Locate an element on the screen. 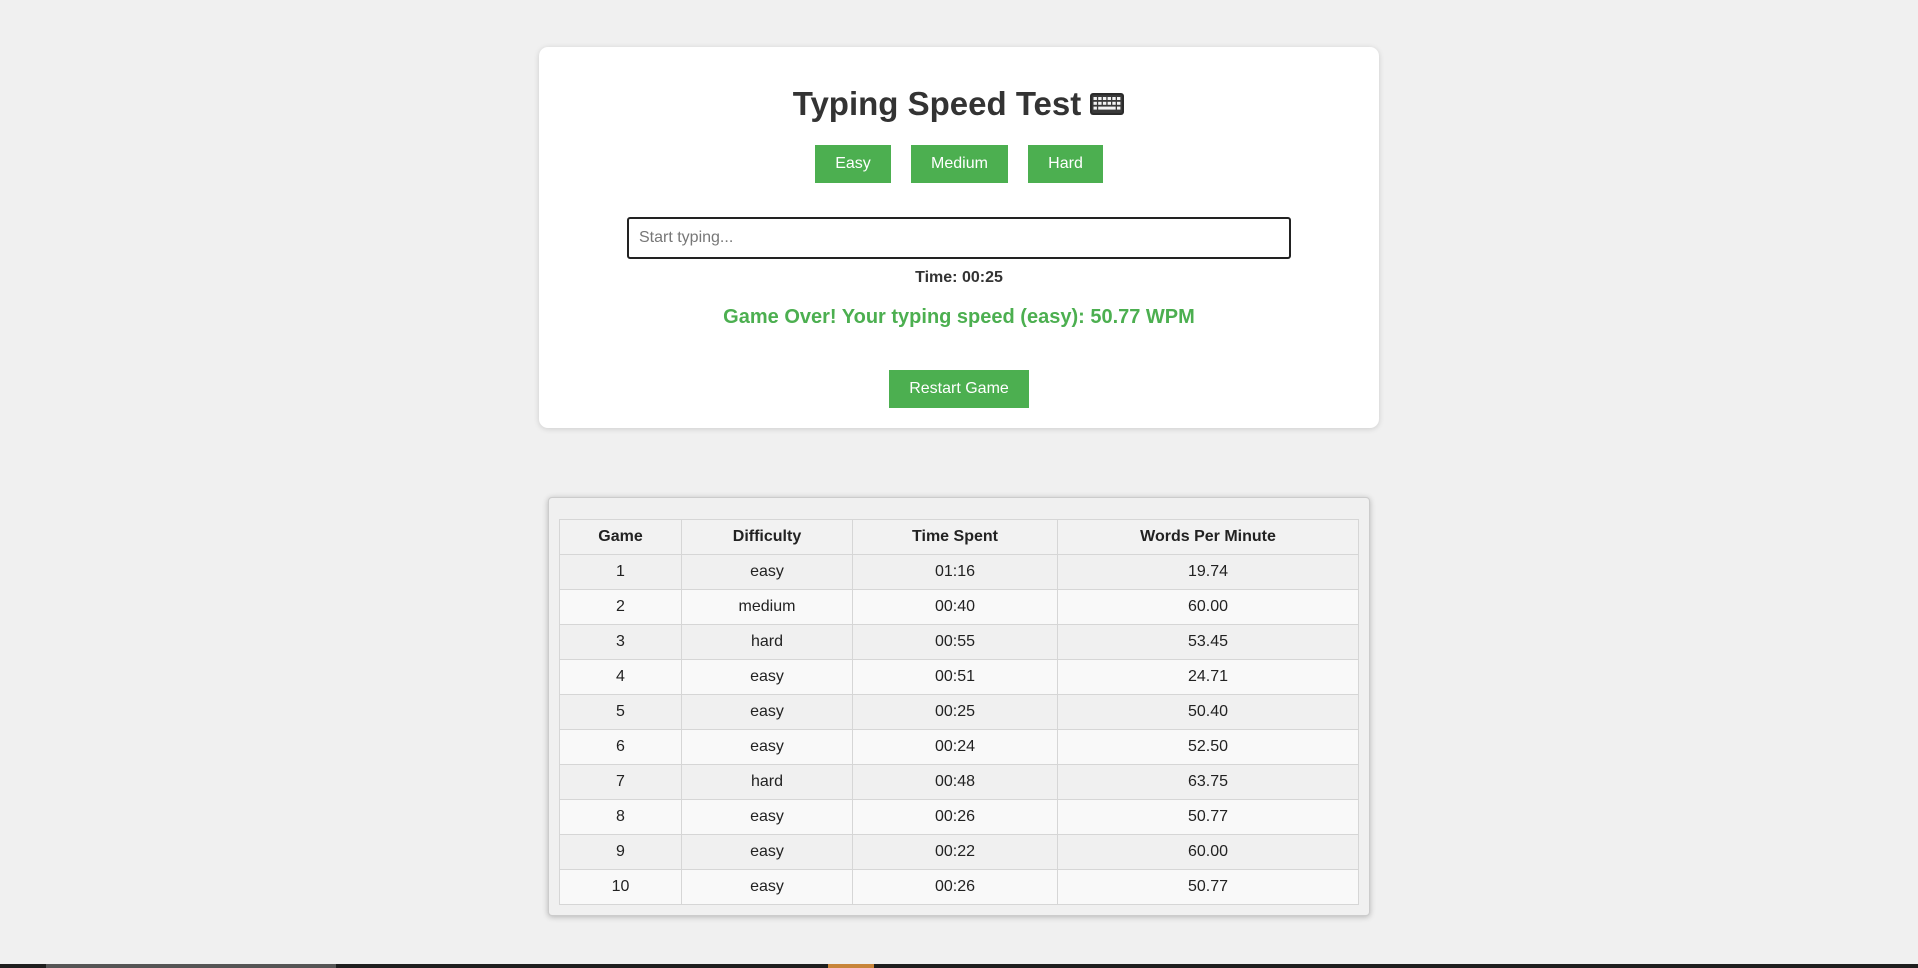 This screenshot has height=968, width=1918. cell-game: 5 is located at coordinates (620, 712).